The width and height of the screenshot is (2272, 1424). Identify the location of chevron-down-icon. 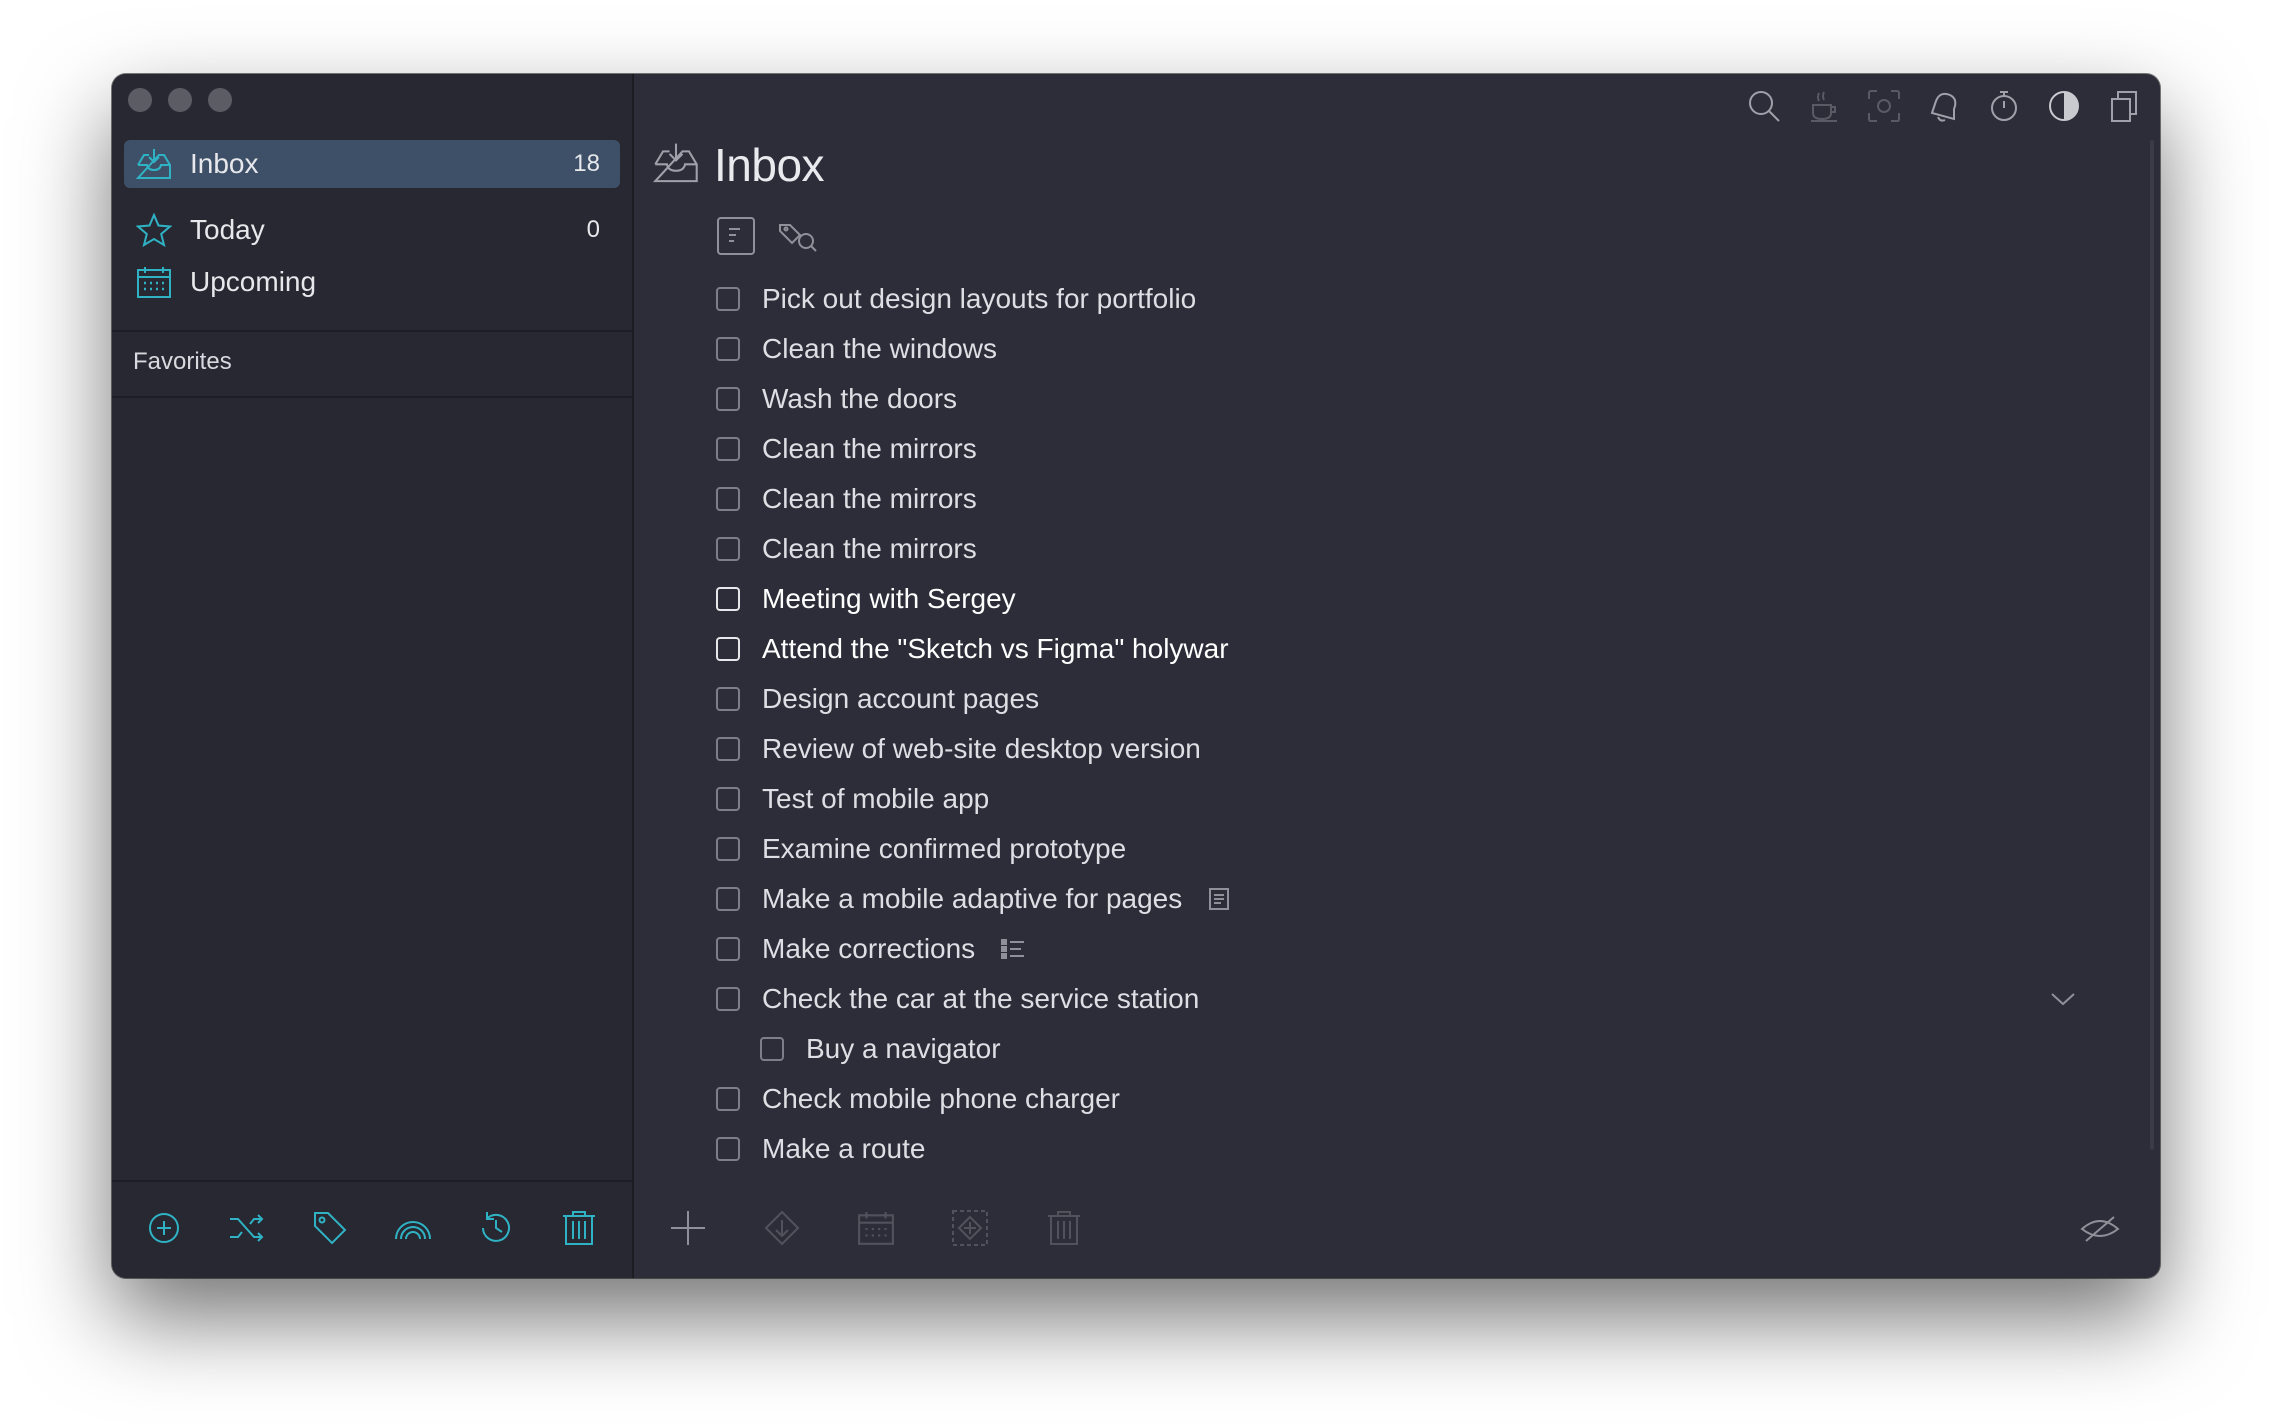
(2063, 999).